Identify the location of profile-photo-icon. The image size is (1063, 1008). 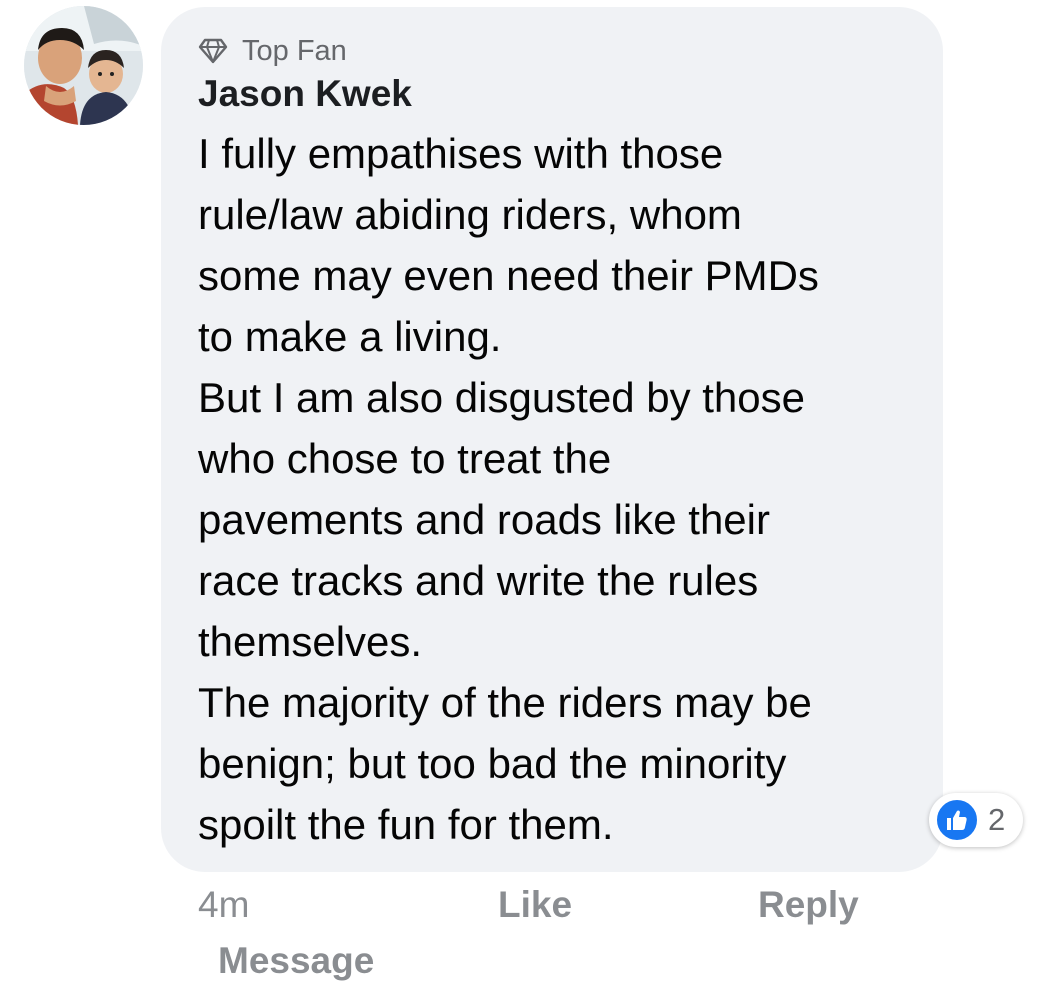
(83, 65).